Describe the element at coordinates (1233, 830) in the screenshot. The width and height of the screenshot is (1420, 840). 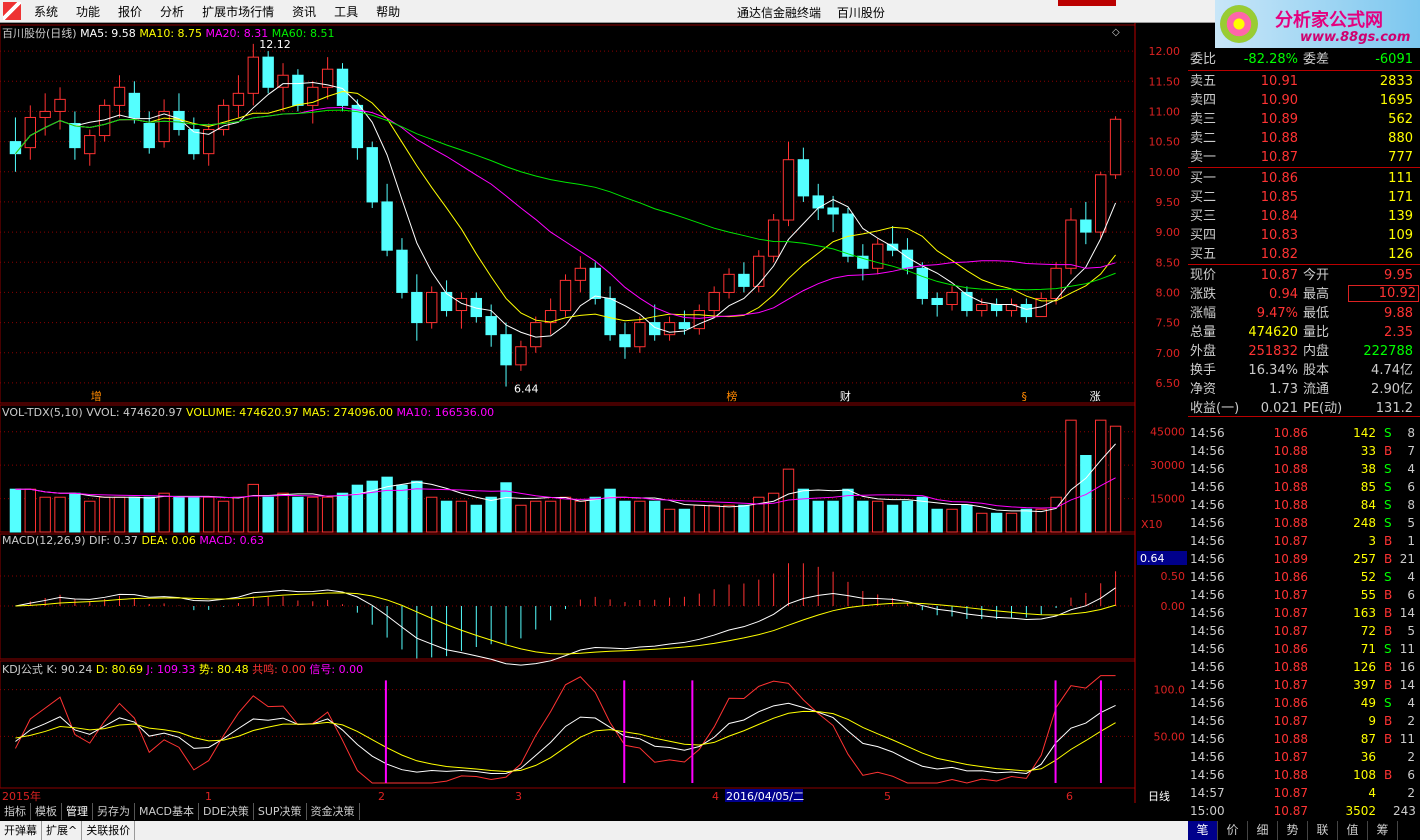
I see `quote-tab-1: 价` at that location.